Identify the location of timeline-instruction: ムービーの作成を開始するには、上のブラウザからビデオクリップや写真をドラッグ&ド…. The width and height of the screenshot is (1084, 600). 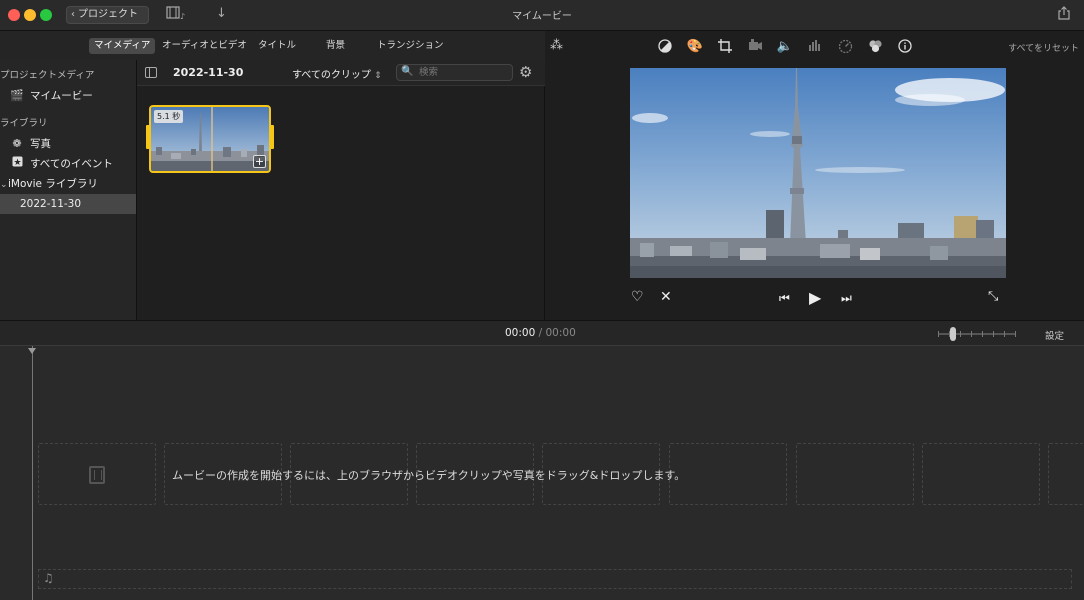
(429, 475).